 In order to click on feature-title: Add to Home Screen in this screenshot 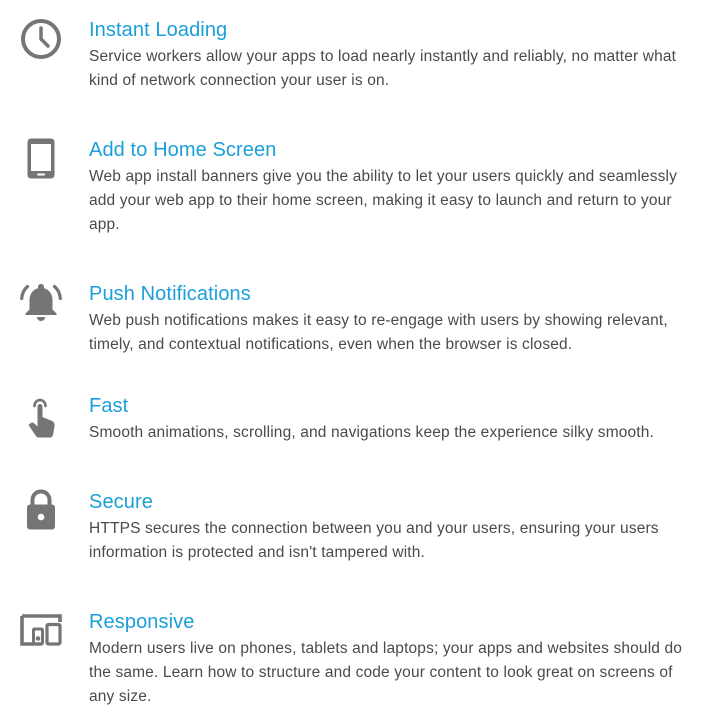, I will do `click(182, 150)`.